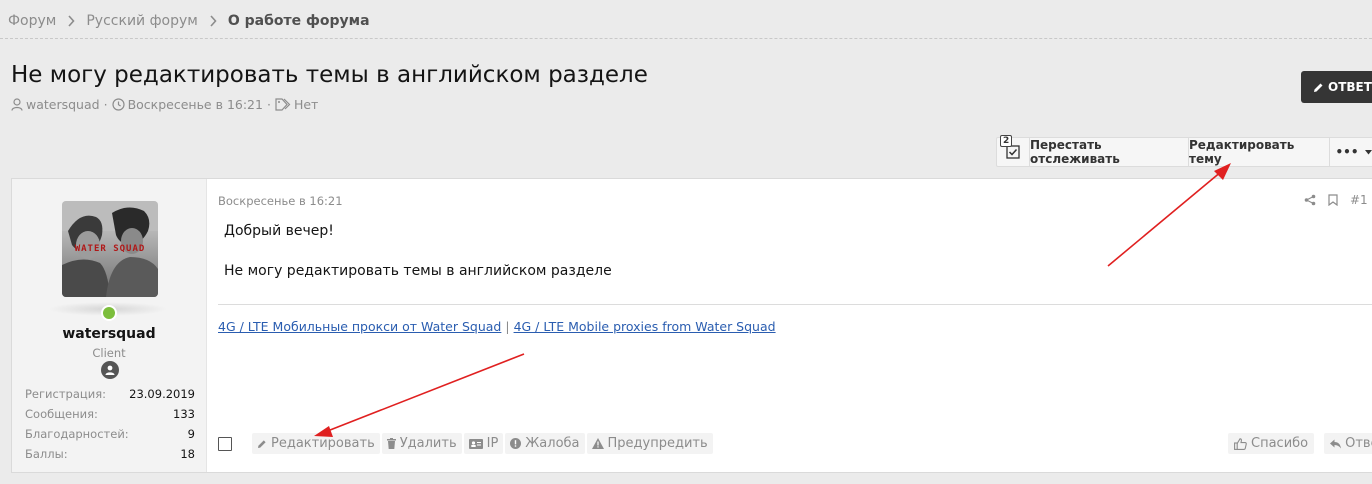  I want to click on warn-button: Предупредить, so click(649, 443).